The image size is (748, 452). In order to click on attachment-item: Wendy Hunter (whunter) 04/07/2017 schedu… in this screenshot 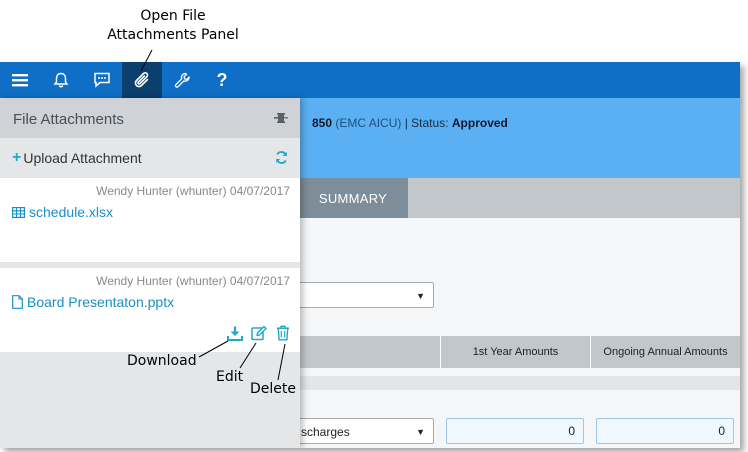, I will do `click(150, 220)`.